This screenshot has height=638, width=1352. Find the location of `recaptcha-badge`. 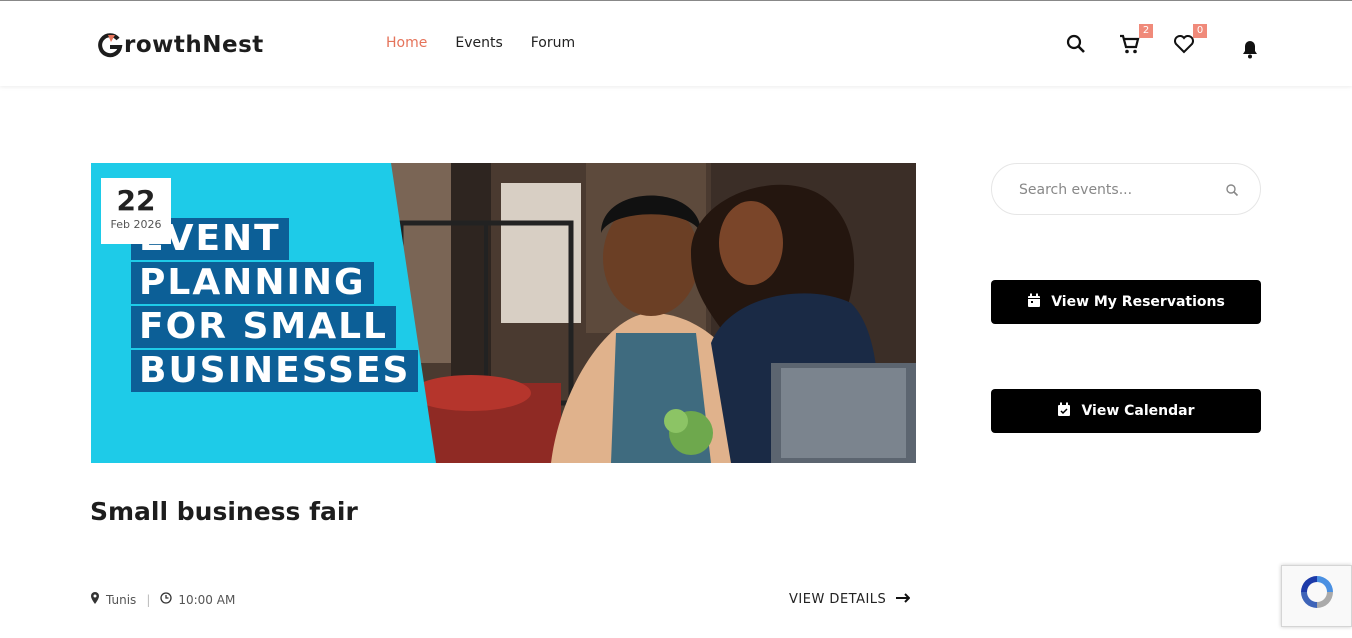

recaptcha-badge is located at coordinates (1316, 596).